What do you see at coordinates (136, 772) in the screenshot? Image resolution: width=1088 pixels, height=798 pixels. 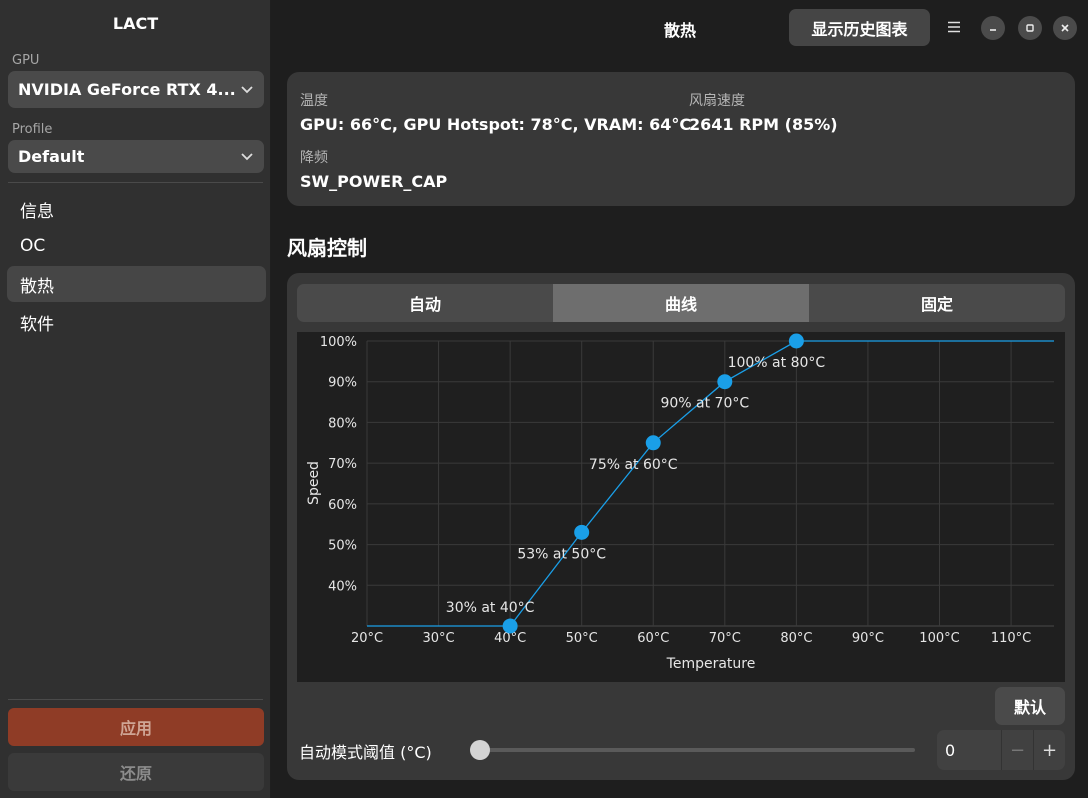 I see `reset-button: 还原` at bounding box center [136, 772].